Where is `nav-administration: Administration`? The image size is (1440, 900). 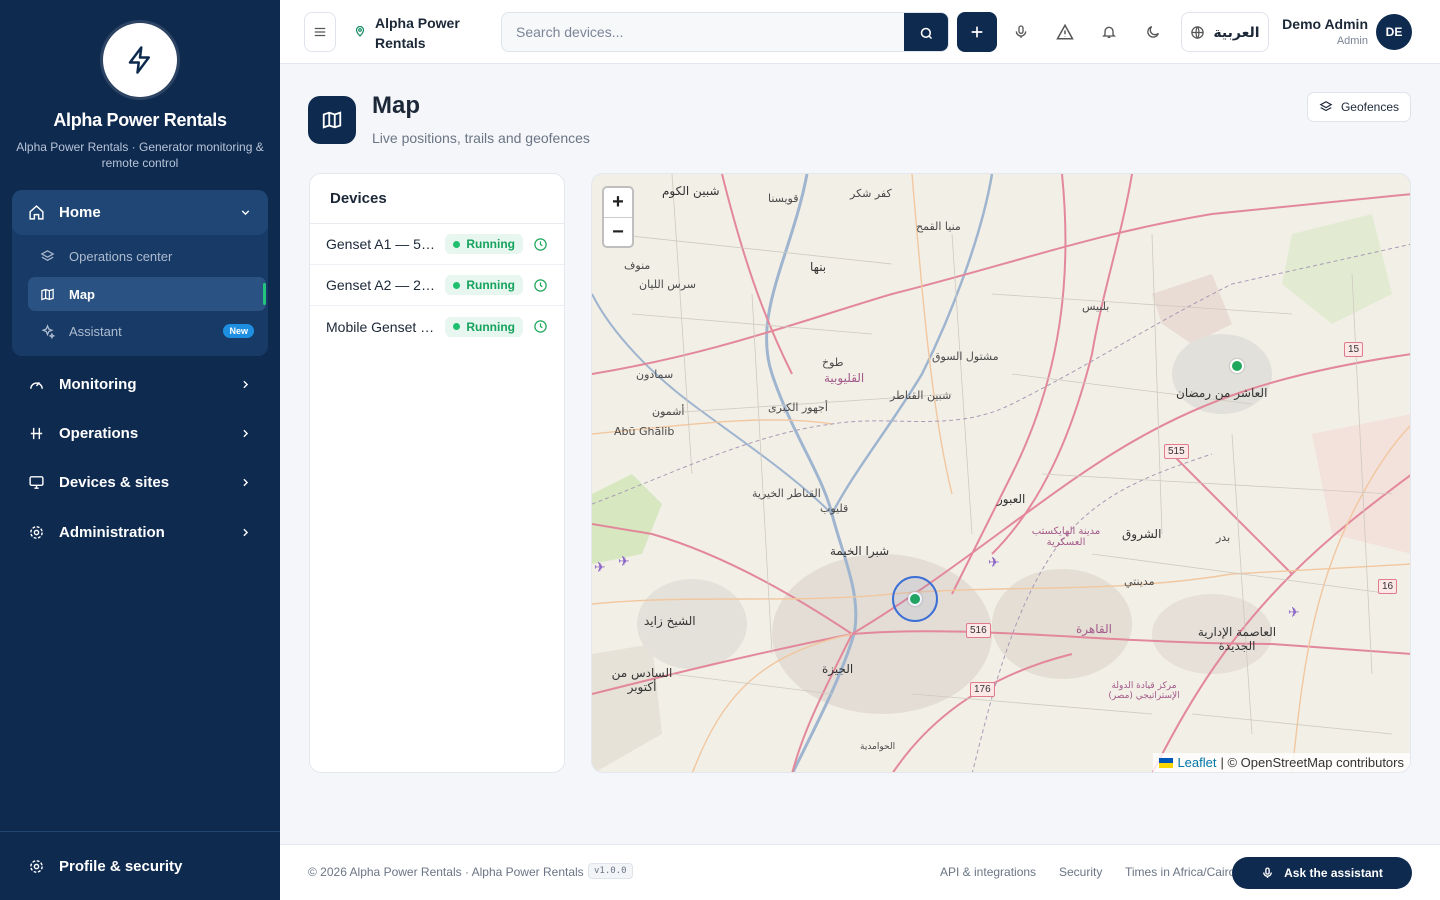 nav-administration: Administration is located at coordinates (140, 532).